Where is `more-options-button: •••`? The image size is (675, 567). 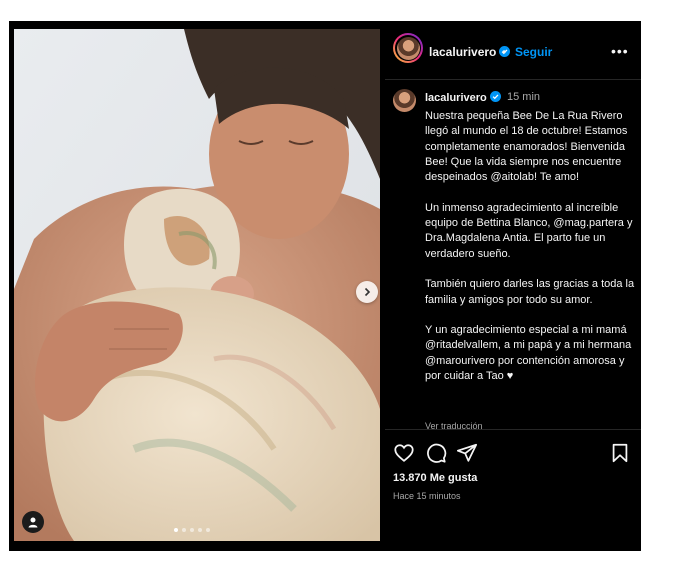 more-options-button: ••• is located at coordinates (620, 51).